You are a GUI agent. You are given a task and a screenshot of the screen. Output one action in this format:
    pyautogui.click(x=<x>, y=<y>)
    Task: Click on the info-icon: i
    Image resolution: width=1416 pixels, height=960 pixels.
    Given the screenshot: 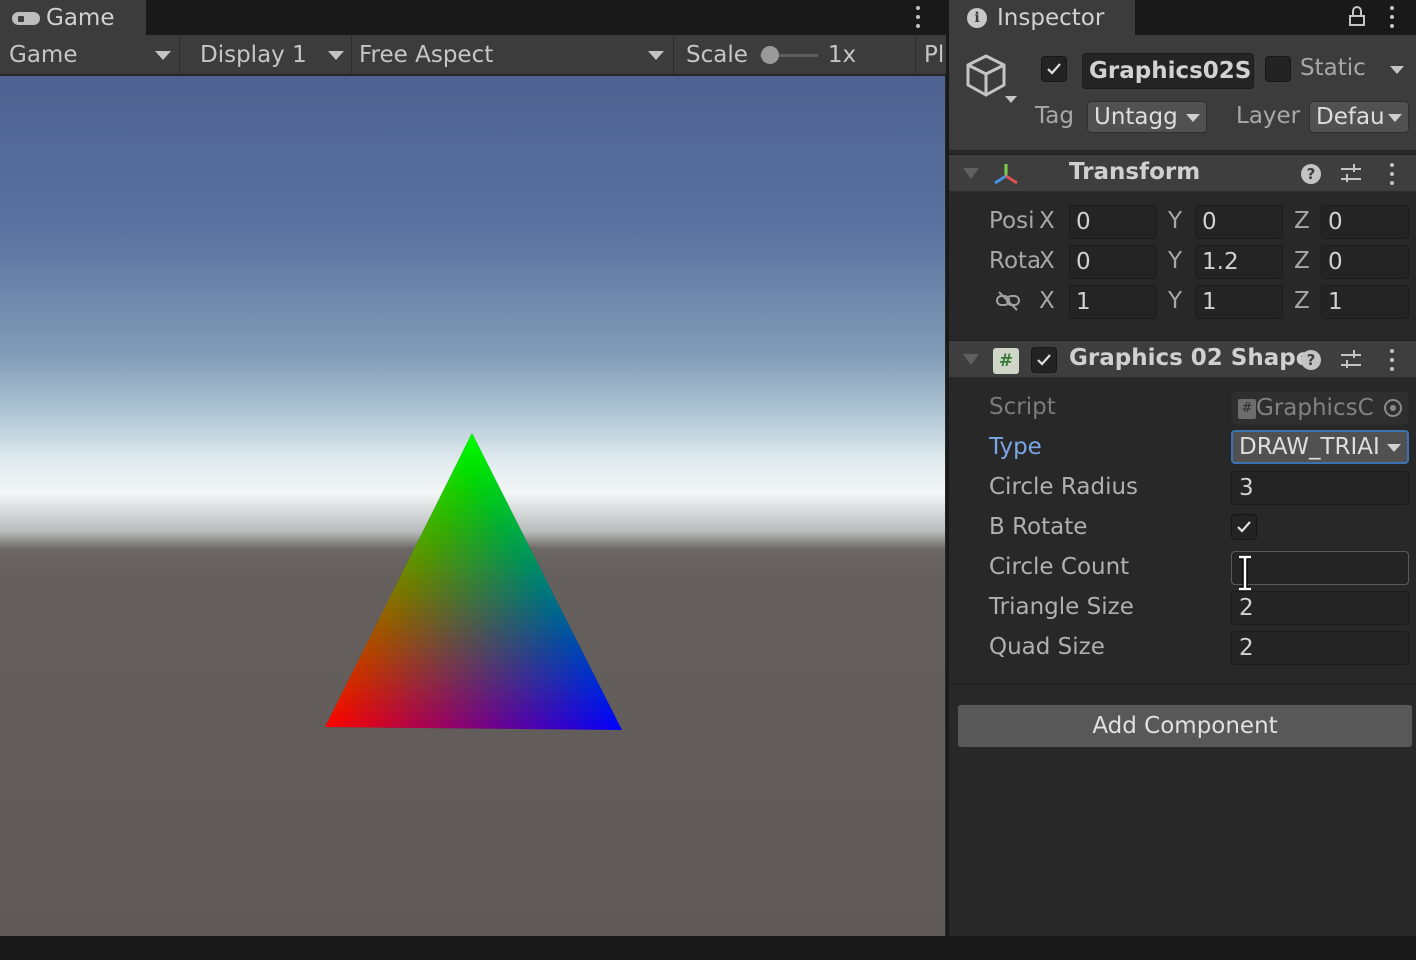 What is the action you would take?
    pyautogui.click(x=977, y=17)
    